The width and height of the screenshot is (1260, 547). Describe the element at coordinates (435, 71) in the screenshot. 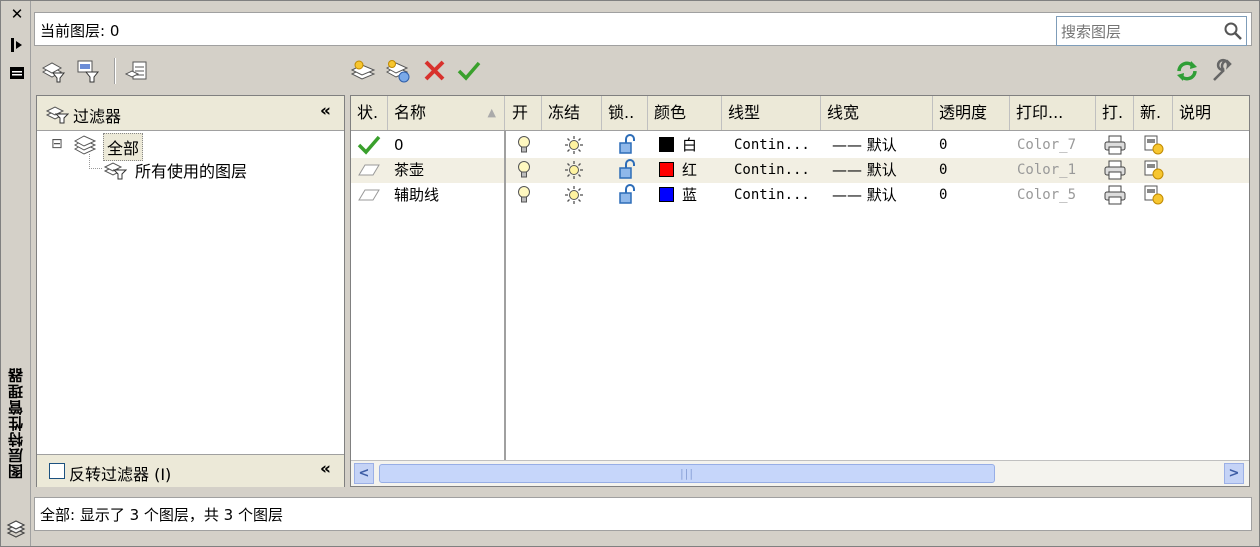

I see `delete-layer-icon` at that location.